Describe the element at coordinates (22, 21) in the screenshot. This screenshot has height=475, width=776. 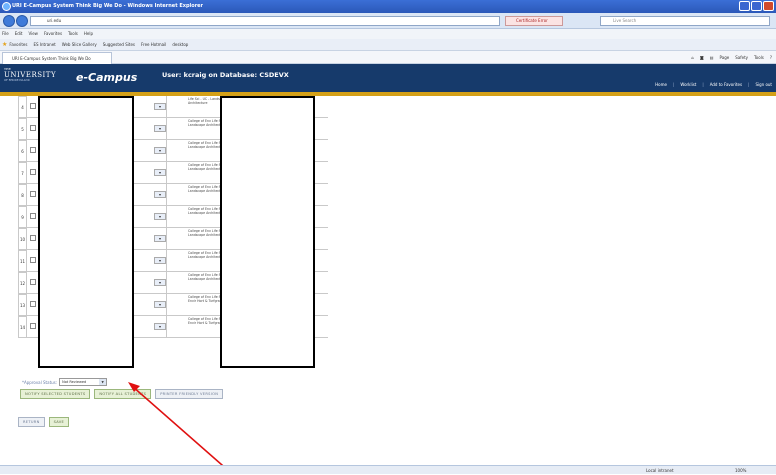
I see `forward-button` at that location.